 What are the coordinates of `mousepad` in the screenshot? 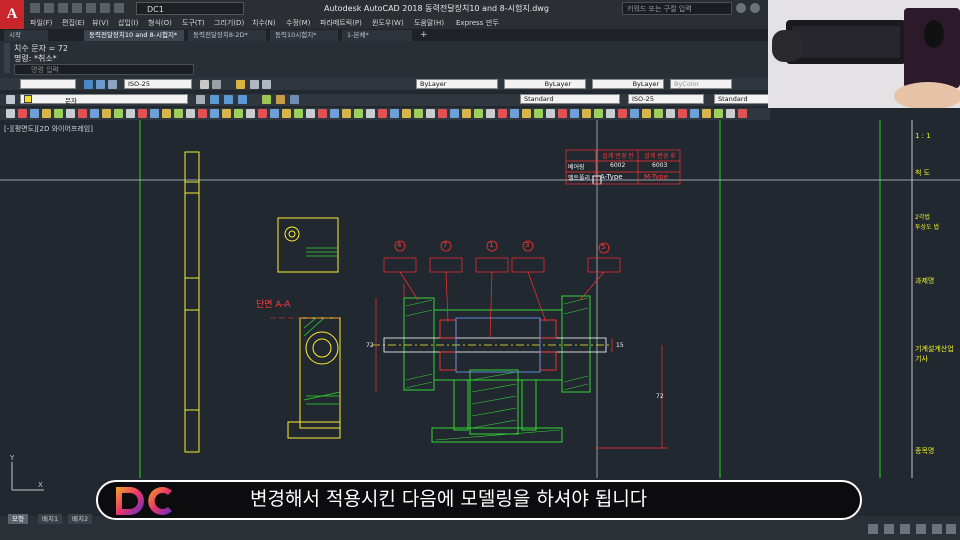 It's located at (932, 48).